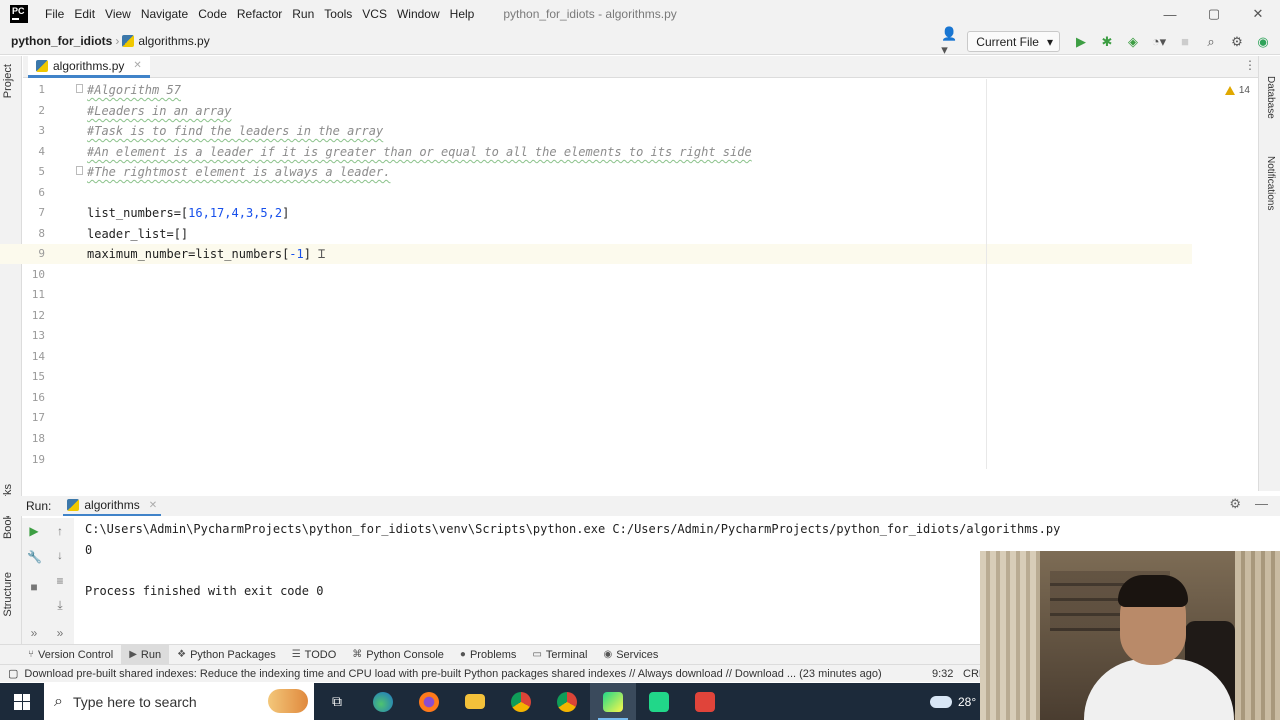 The height and width of the screenshot is (720, 1280). I want to click on debug-icon: ✱, so click(1107, 42).